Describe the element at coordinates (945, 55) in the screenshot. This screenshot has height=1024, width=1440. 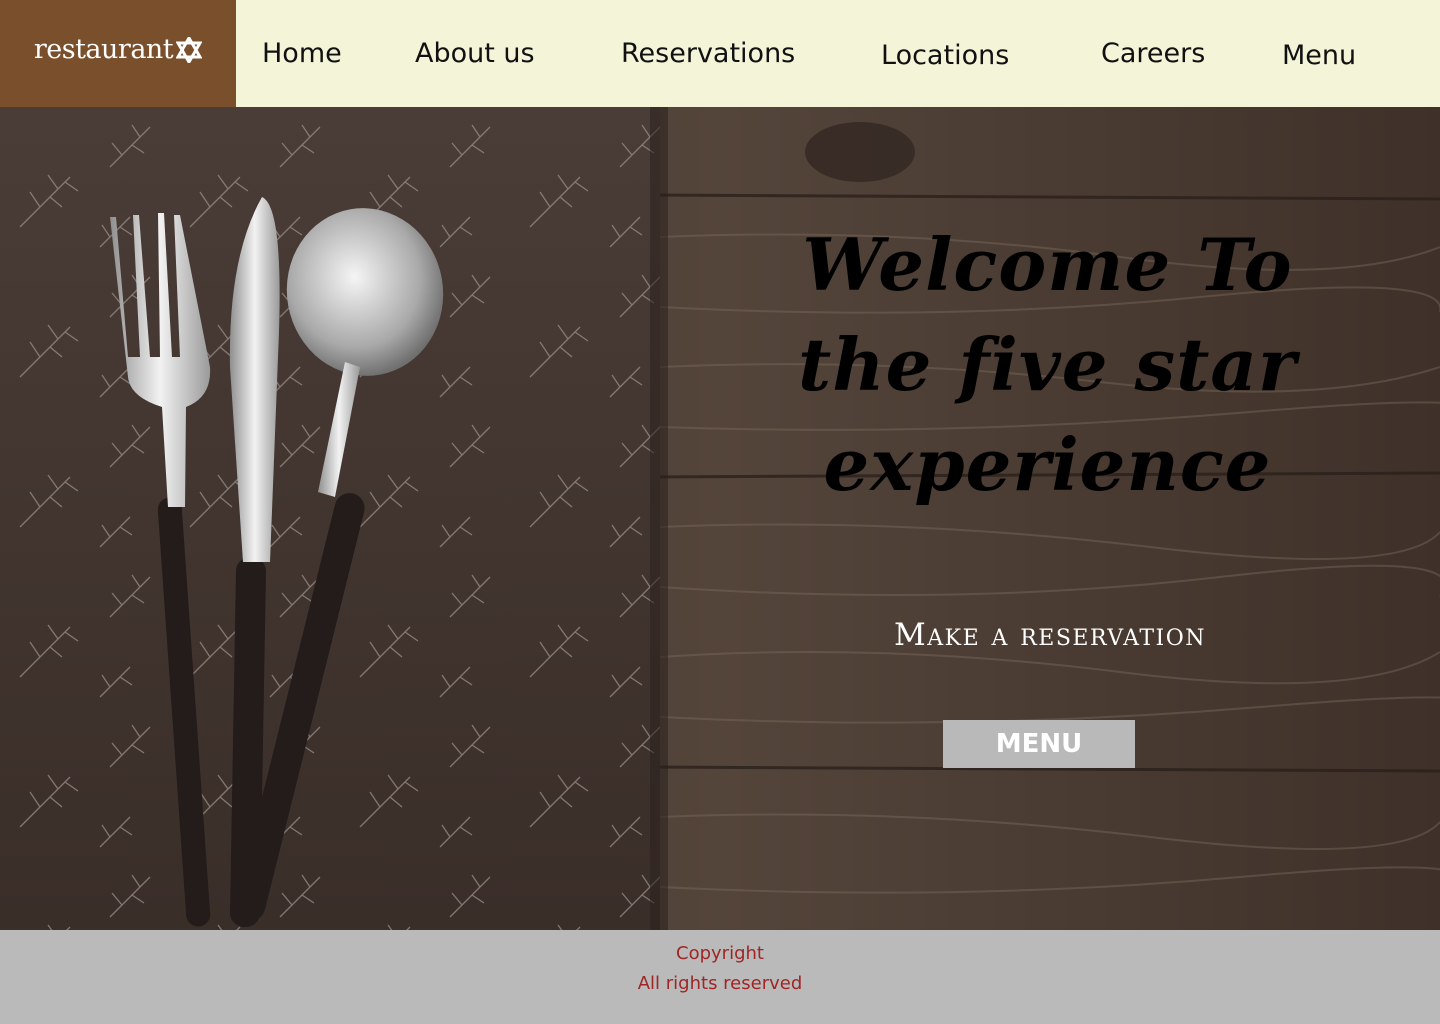
I see `nav-locations: Locations` at that location.